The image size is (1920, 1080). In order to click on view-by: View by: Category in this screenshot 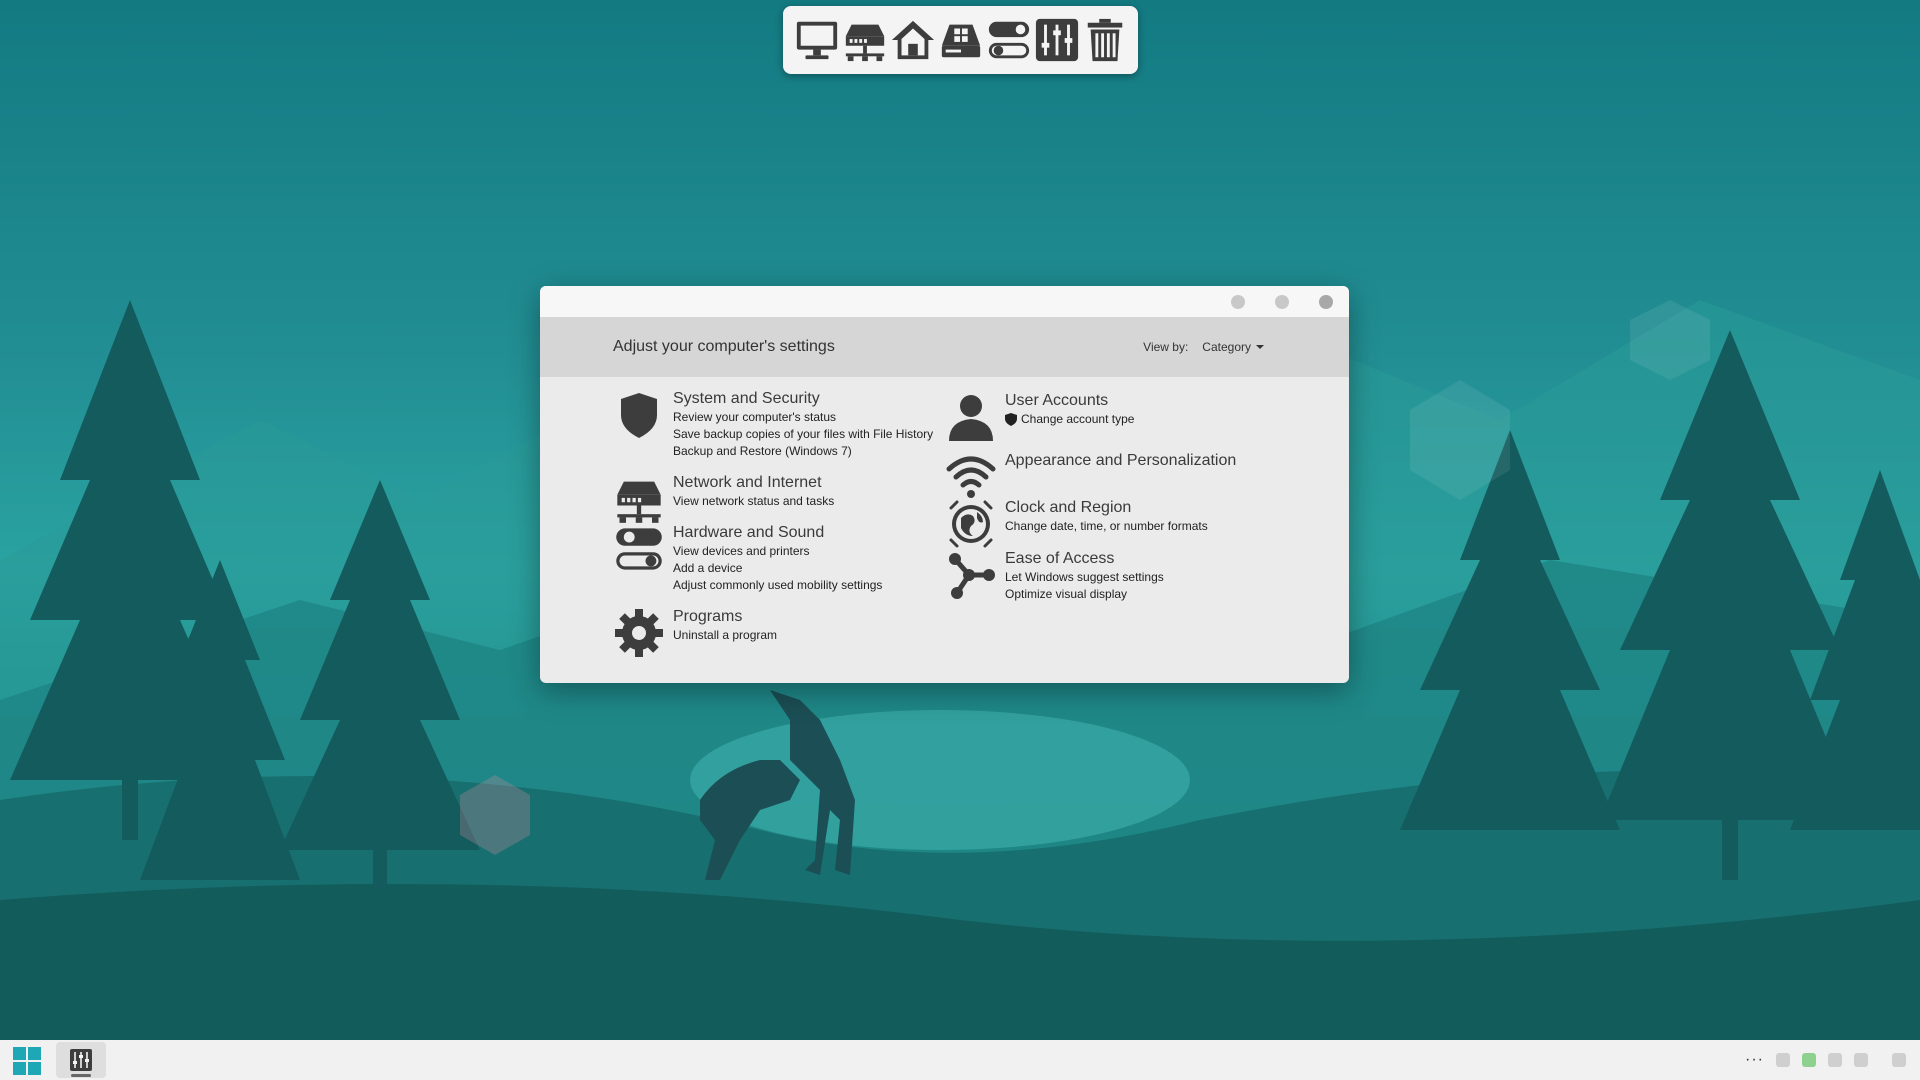, I will do `click(1203, 347)`.